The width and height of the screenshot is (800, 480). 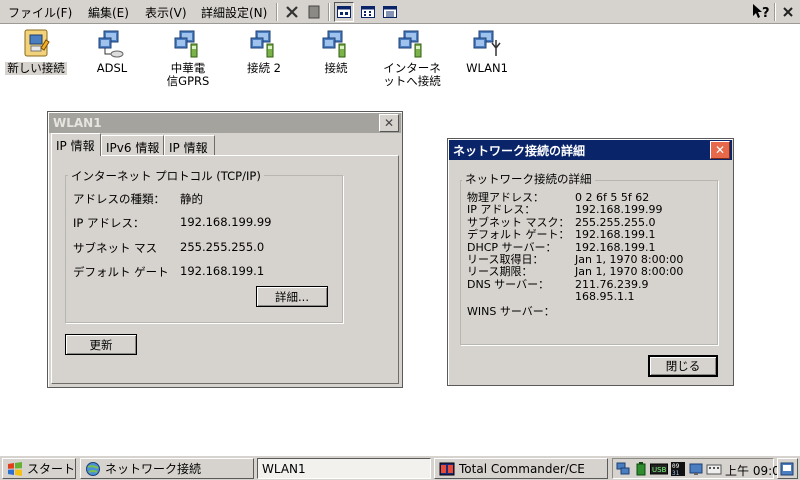 I want to click on battery-icon, so click(x=641, y=469).